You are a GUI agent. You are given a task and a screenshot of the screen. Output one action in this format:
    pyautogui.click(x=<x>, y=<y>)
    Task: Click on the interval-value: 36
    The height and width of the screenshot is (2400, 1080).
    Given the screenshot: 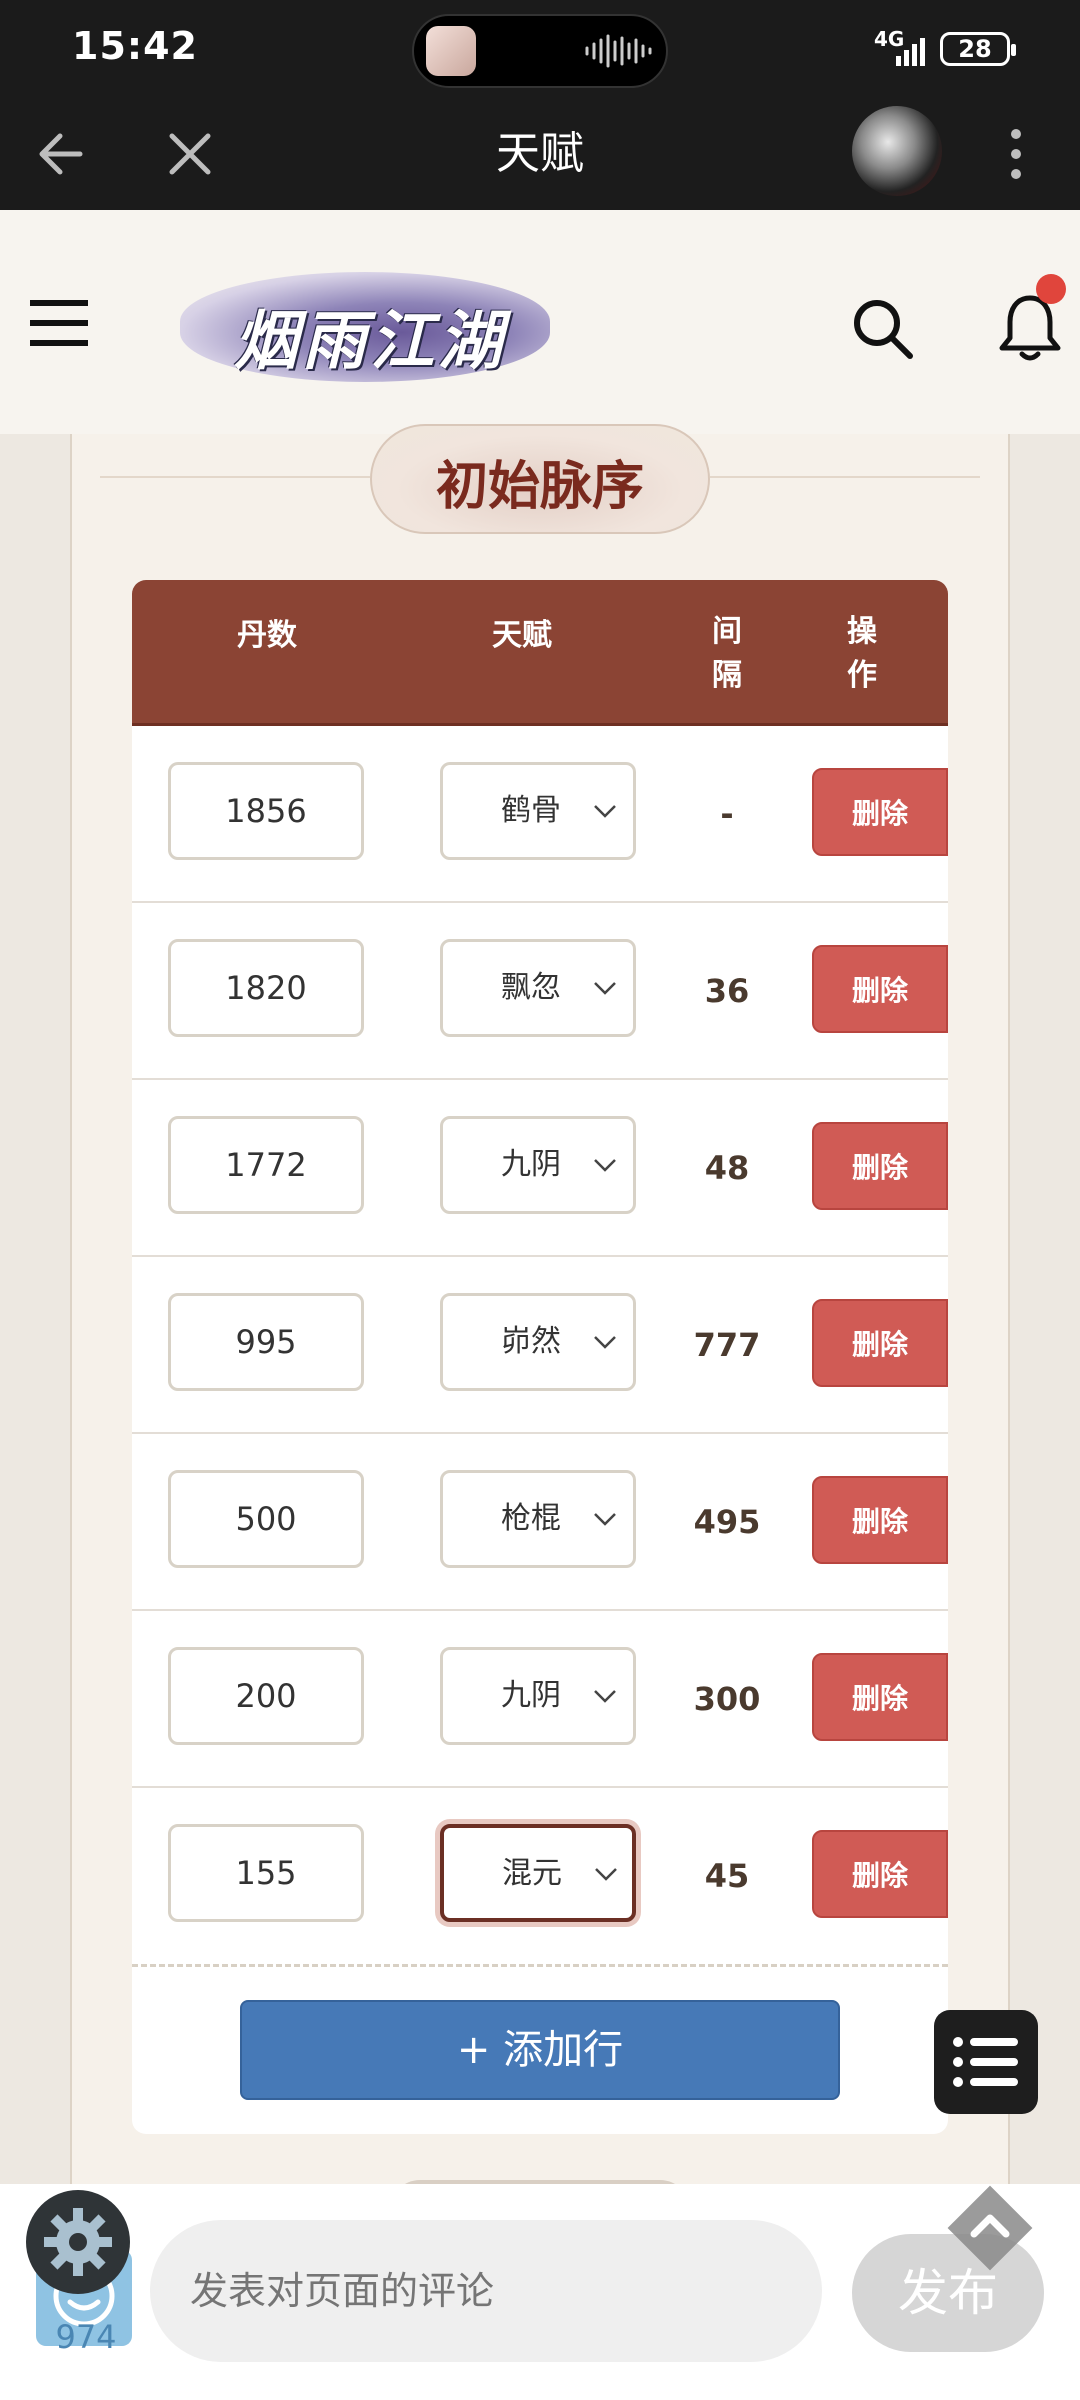 What is the action you would take?
    pyautogui.click(x=727, y=991)
    